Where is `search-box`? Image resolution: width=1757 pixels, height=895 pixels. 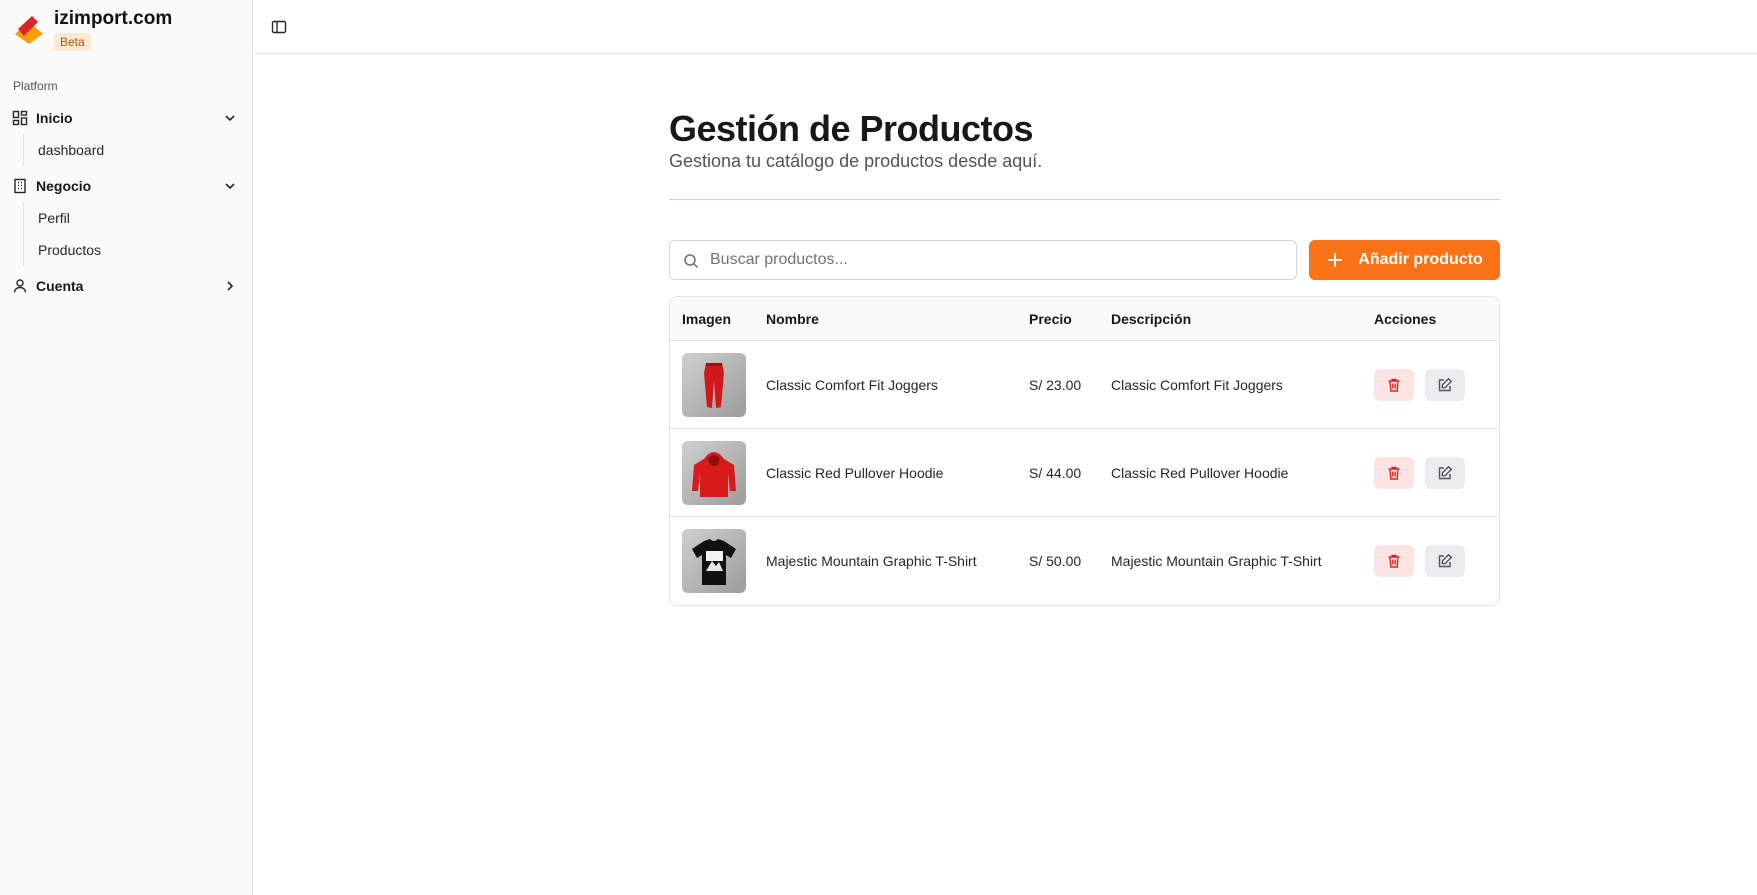 search-box is located at coordinates (983, 260).